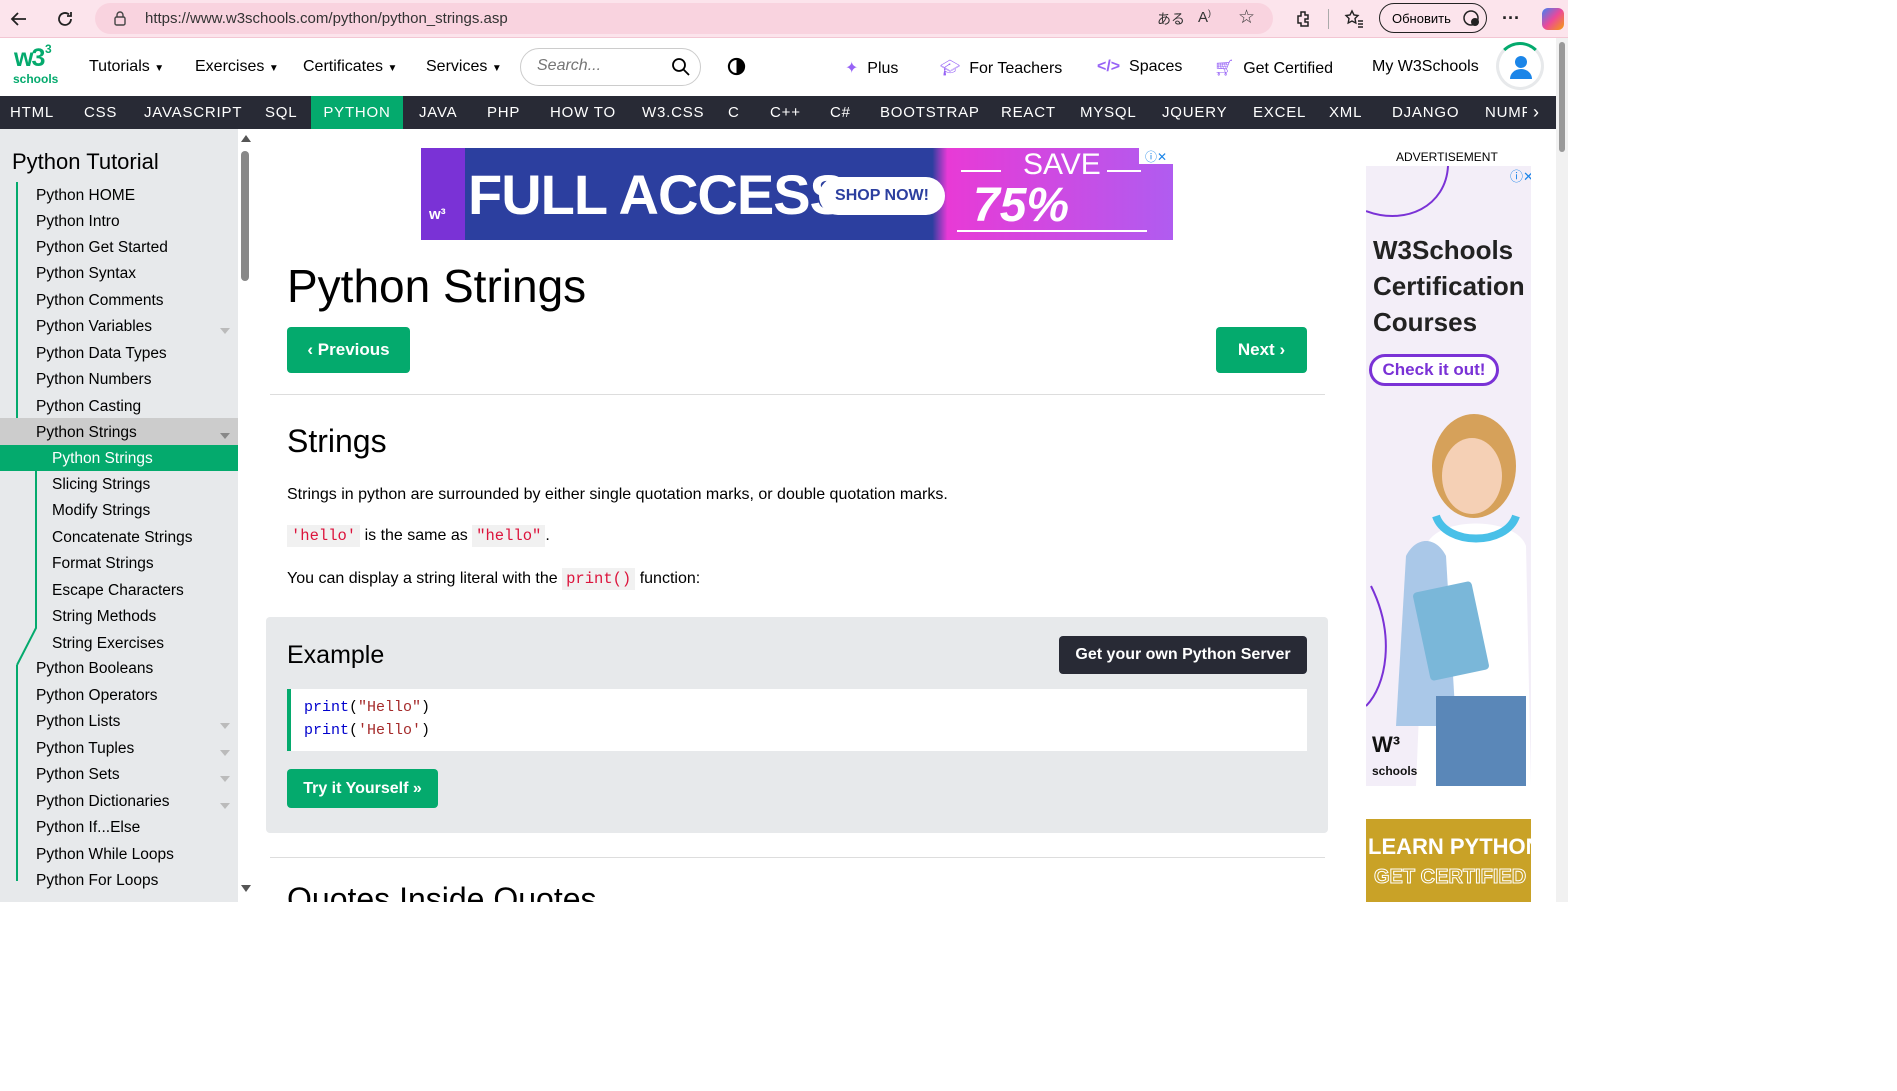  Describe the element at coordinates (1345, 112) in the screenshot. I see `lang-xml: XML` at that location.